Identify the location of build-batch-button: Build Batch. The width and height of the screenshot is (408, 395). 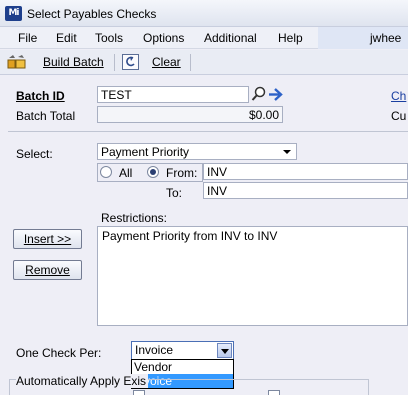
(73, 62).